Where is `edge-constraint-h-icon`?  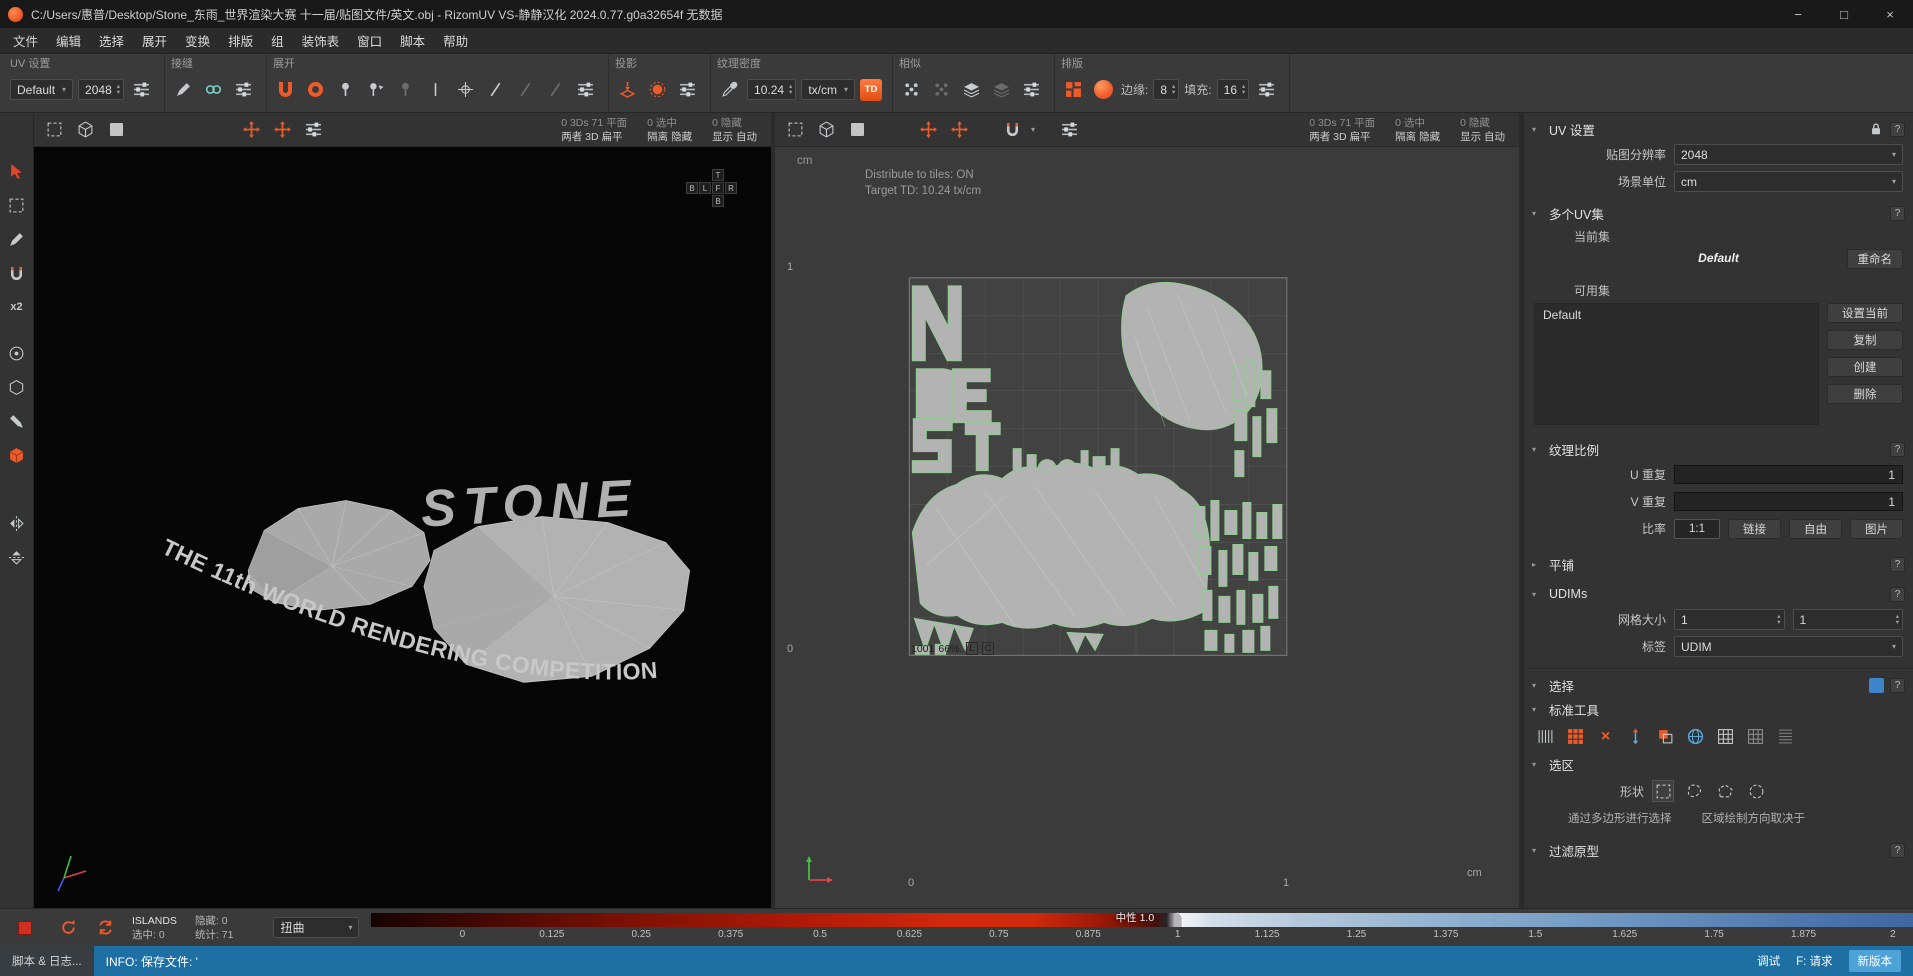
edge-constraint-h-icon is located at coordinates (525, 89).